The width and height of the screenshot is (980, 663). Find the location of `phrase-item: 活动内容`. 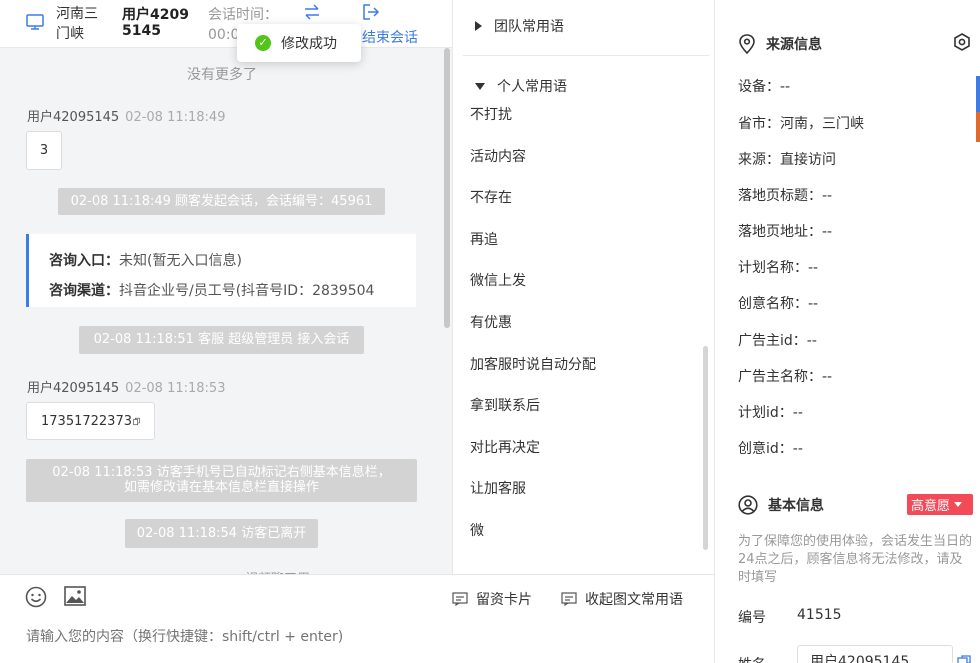

phrase-item: 活动内容 is located at coordinates (498, 156).